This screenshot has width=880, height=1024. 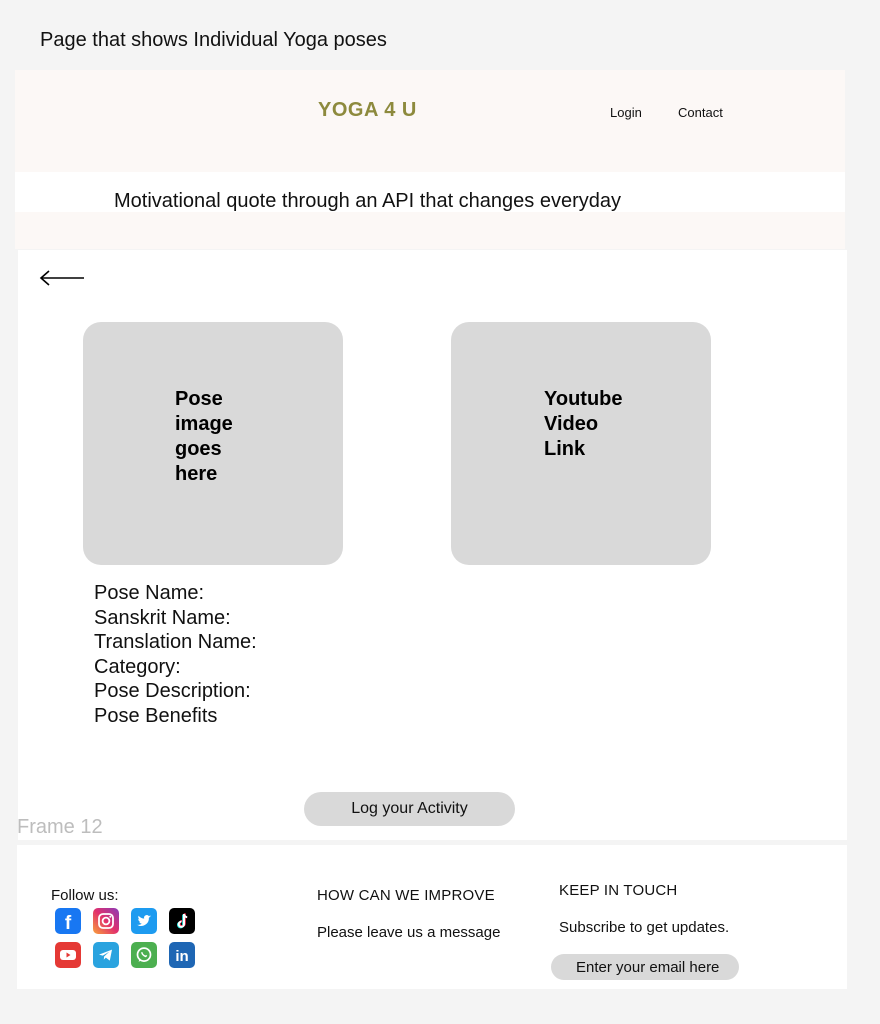 I want to click on telegram-icon, so click(x=106, y=955).